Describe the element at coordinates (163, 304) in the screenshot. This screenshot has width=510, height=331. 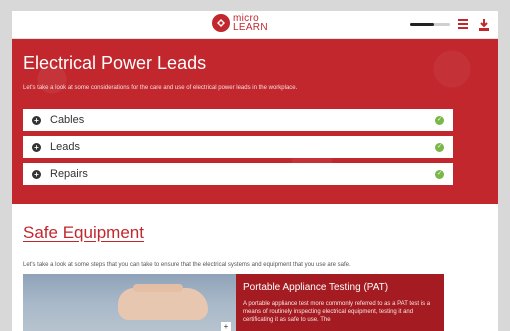
I see `hand-image` at that location.